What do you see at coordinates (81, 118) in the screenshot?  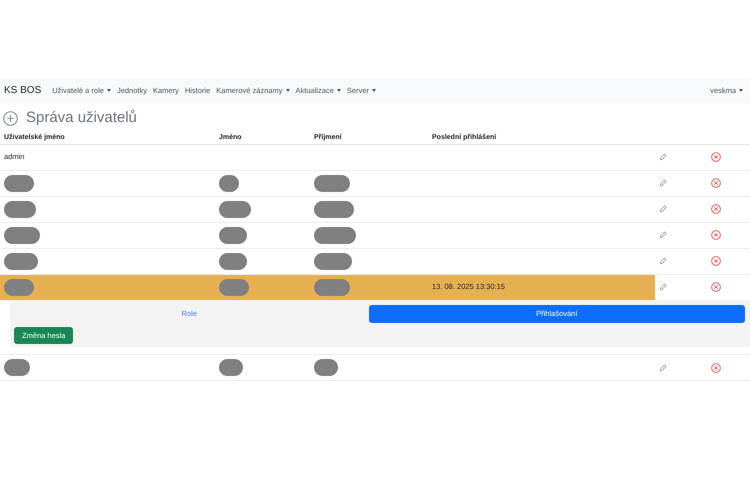 I see `page-title: Správa uživatelů` at bounding box center [81, 118].